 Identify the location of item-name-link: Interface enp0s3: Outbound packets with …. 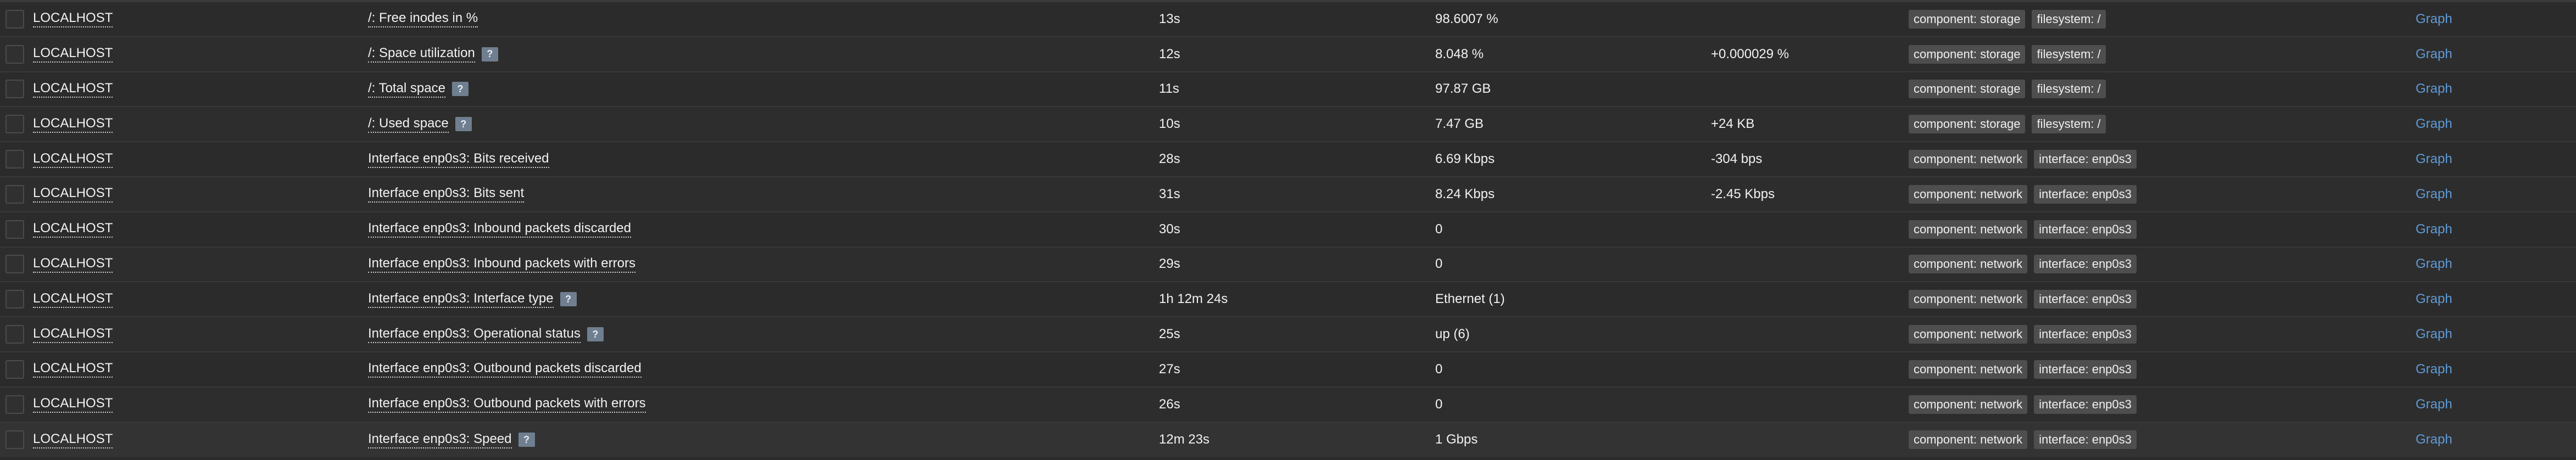
(507, 404).